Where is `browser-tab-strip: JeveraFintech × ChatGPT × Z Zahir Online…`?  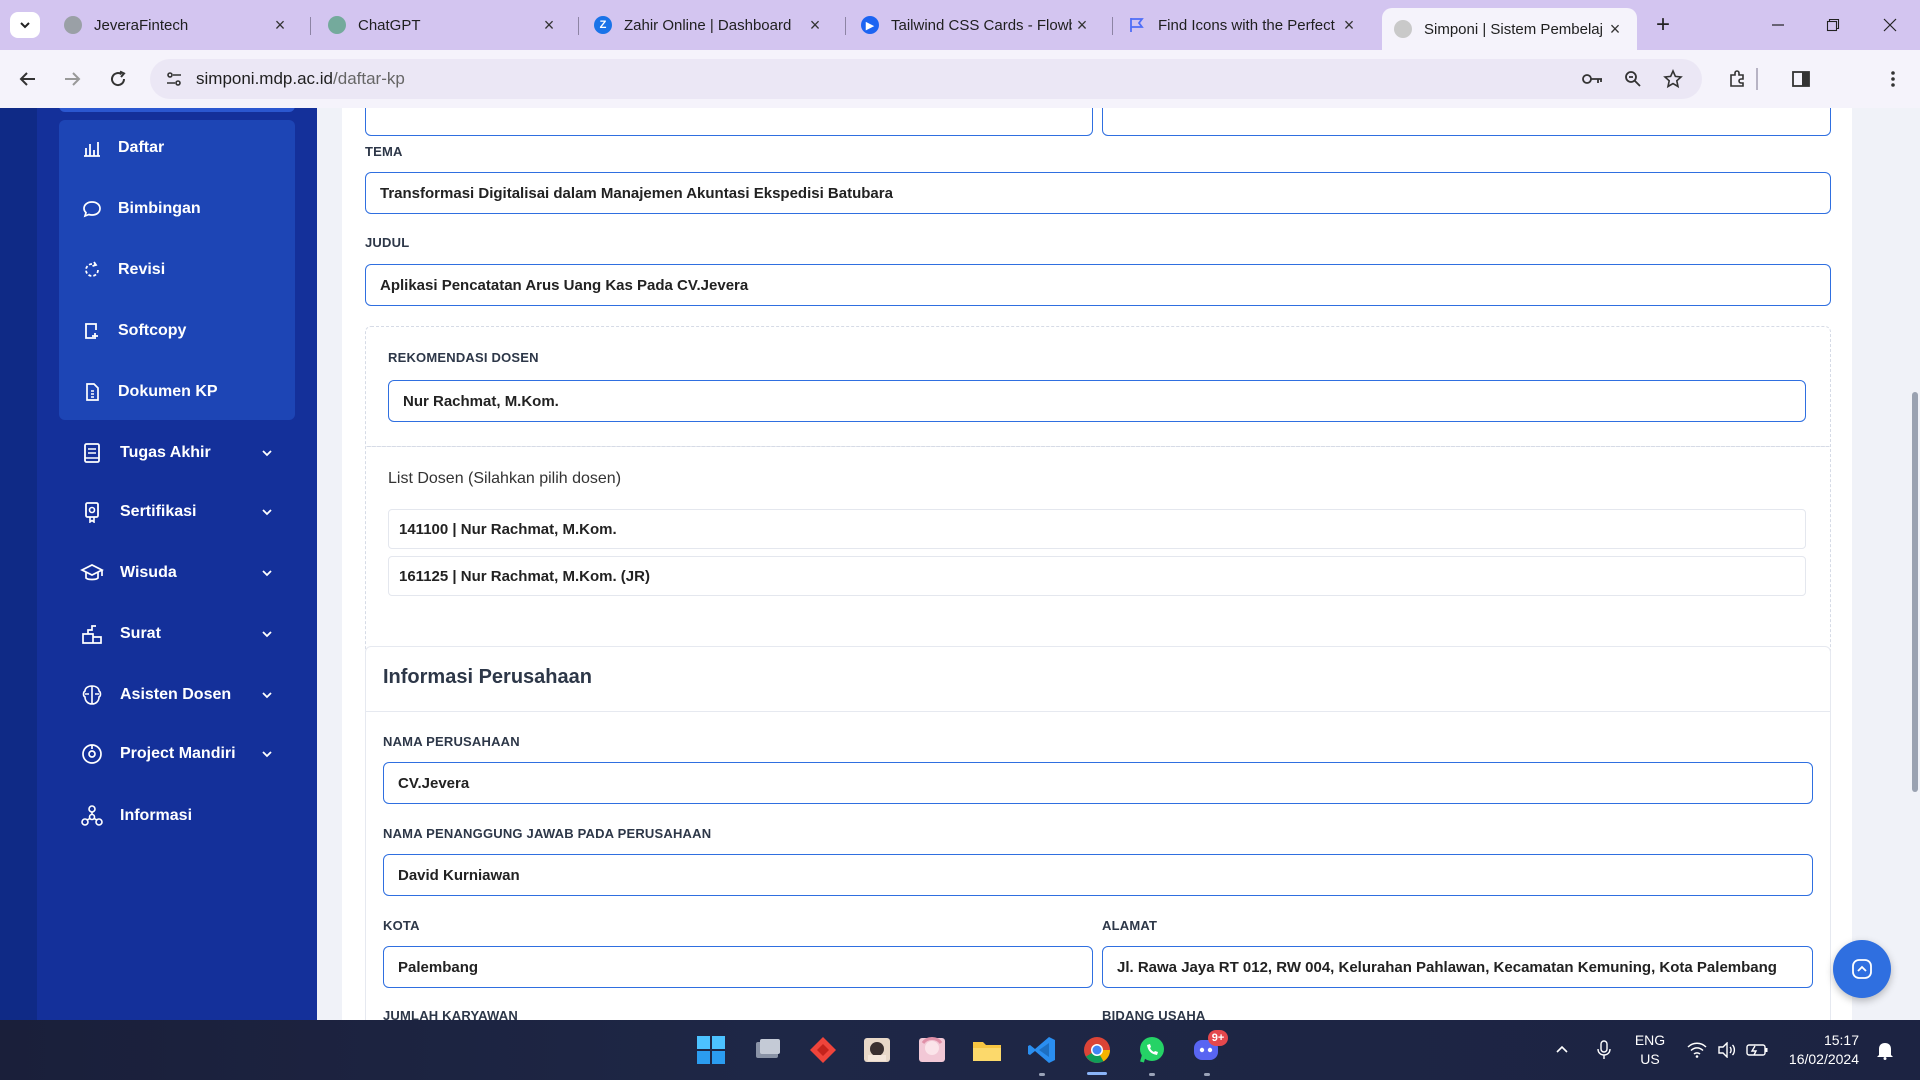 browser-tab-strip: JeveraFintech × ChatGPT × Z Zahir Online… is located at coordinates (960, 25).